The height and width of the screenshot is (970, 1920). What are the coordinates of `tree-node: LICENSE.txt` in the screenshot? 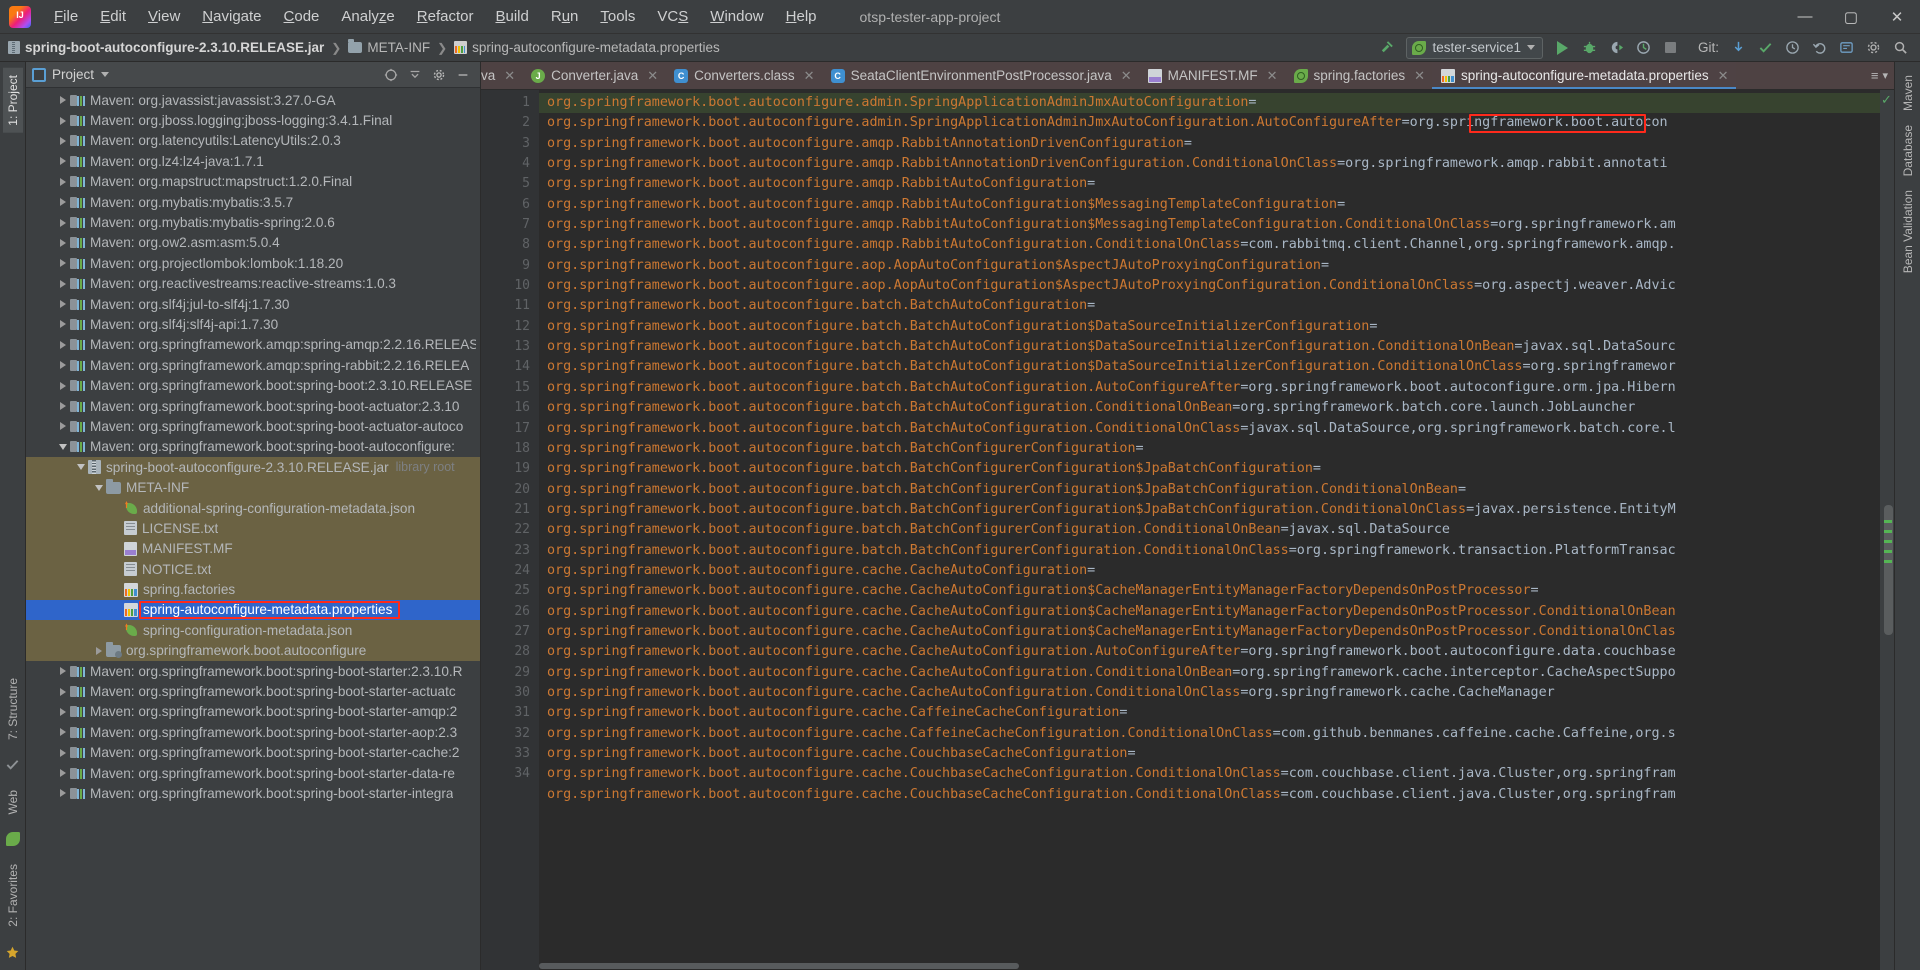 It's located at (253, 528).